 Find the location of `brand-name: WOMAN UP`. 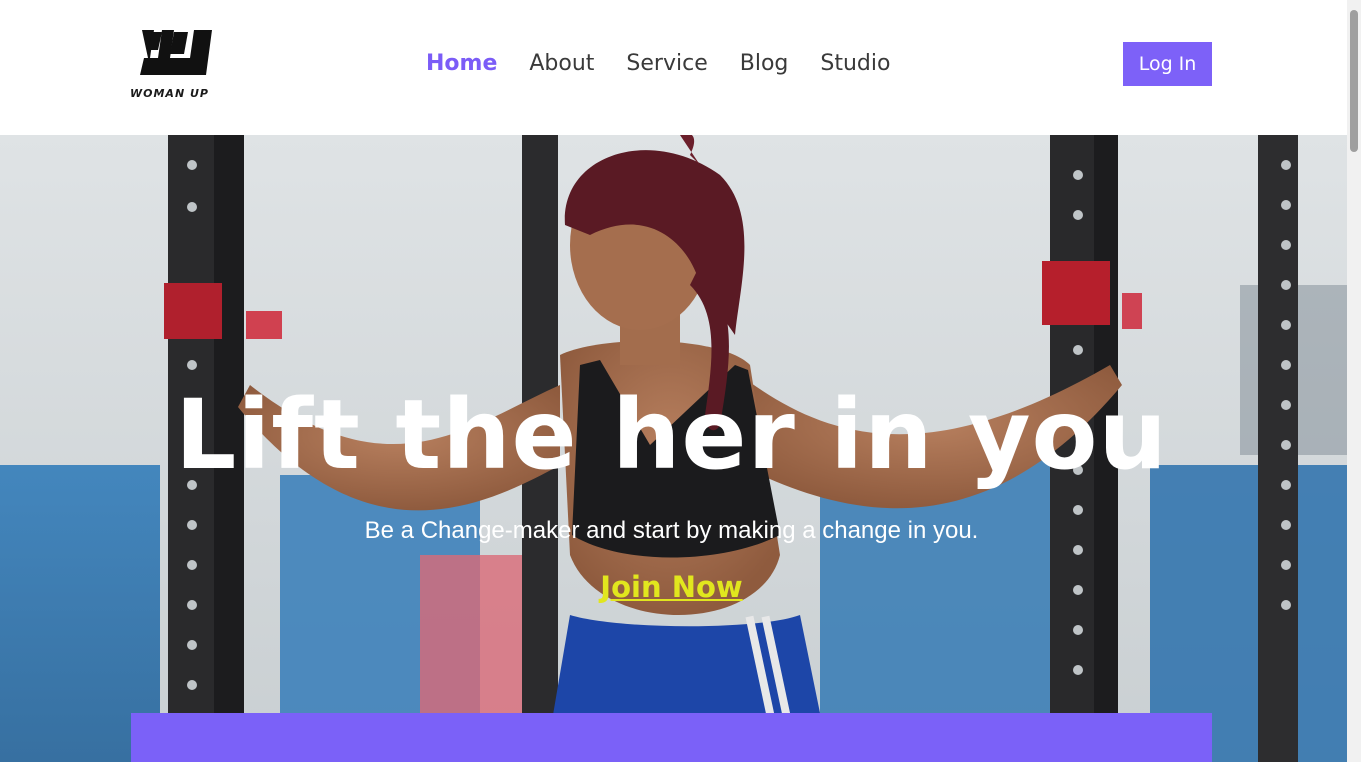

brand-name: WOMAN UP is located at coordinates (169, 93).